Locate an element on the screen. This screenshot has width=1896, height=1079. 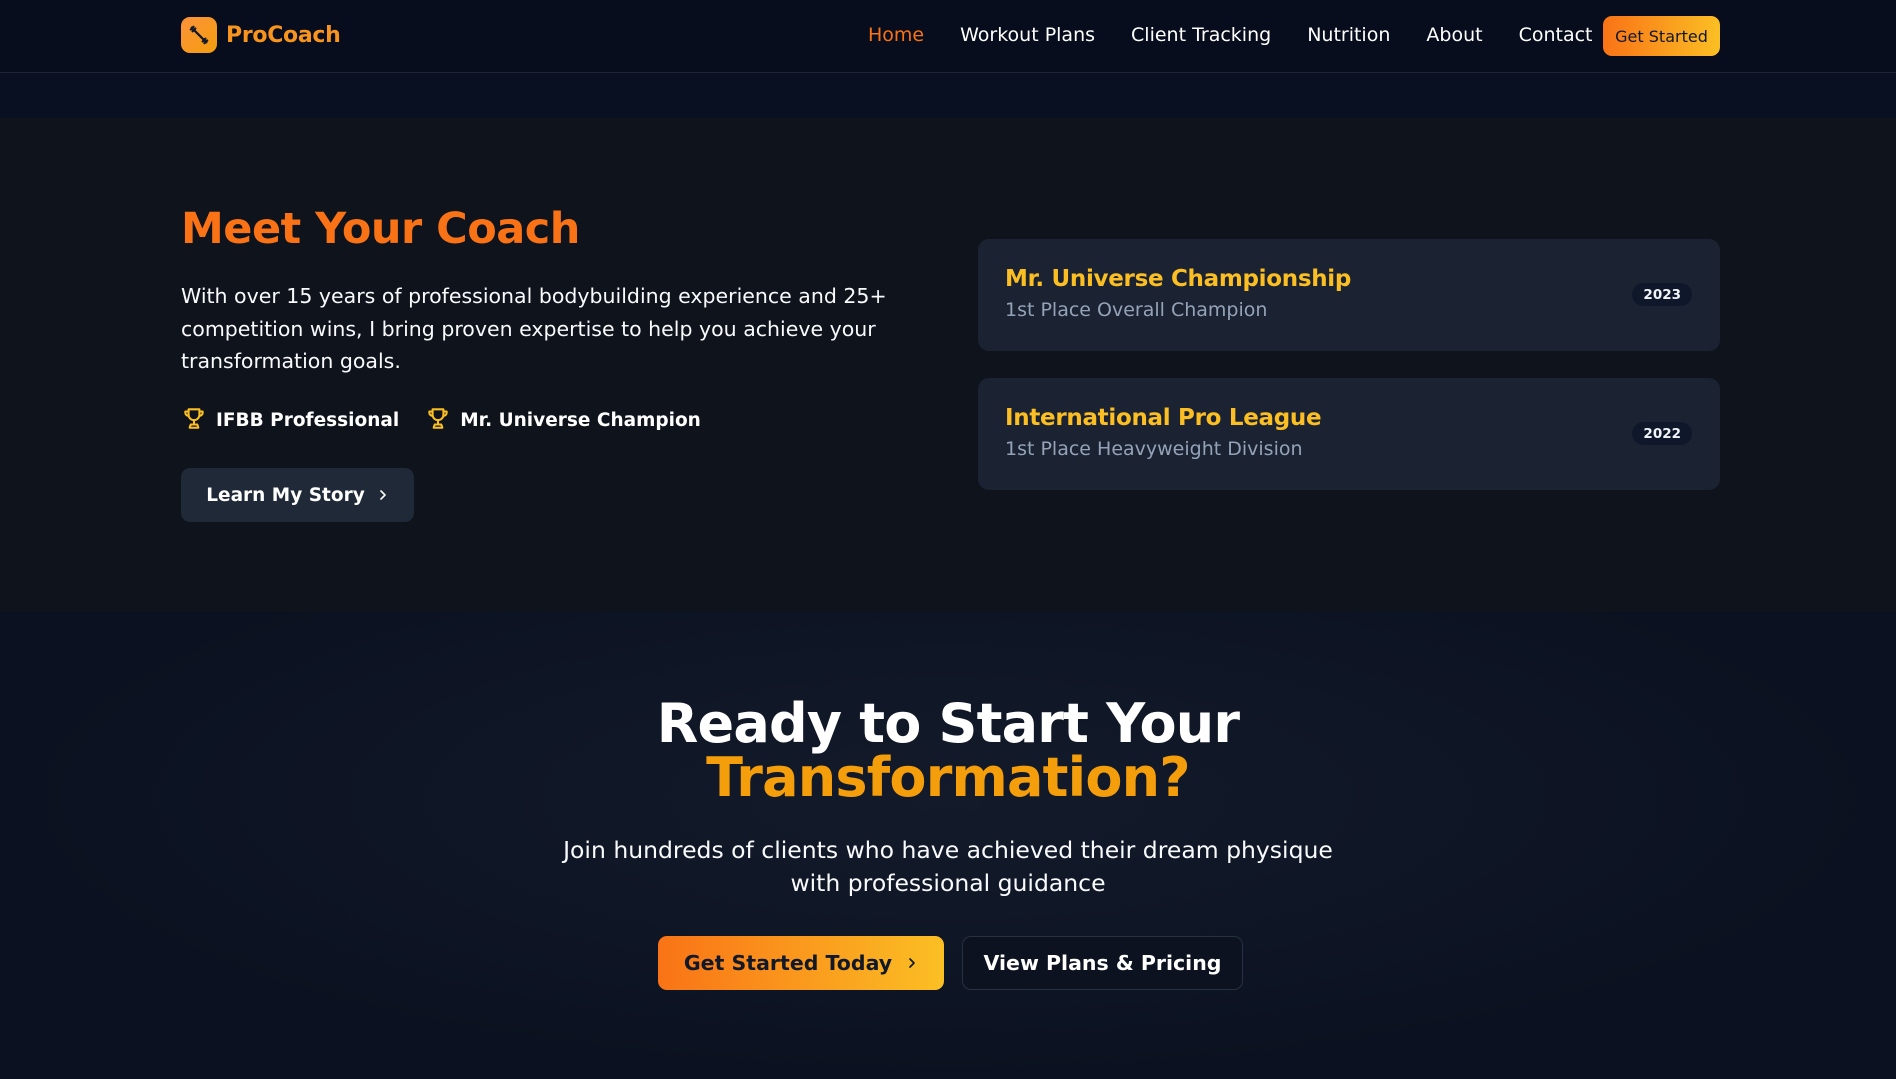
nav-link-about: About is located at coordinates (1454, 35).